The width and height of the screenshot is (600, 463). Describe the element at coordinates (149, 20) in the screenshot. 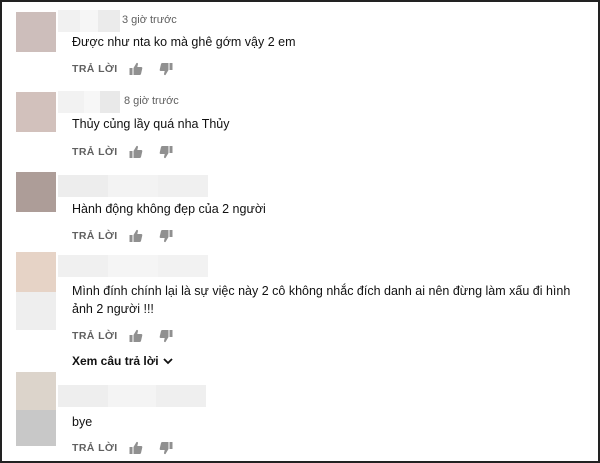

I see `comment-timestamp: 3 giờ trước` at that location.